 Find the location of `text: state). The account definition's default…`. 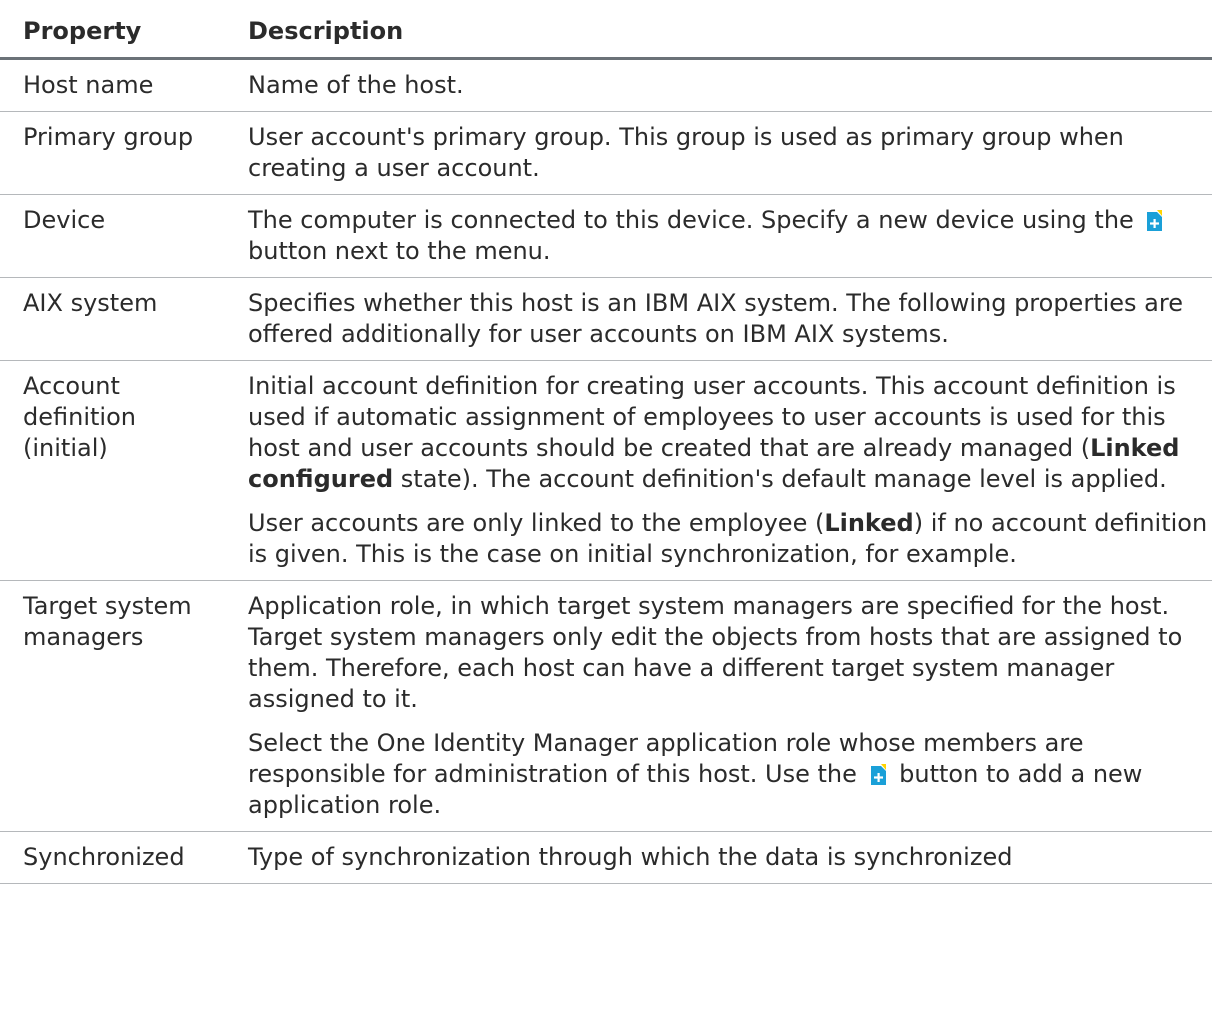

text: state). The account definition's default… is located at coordinates (780, 479).